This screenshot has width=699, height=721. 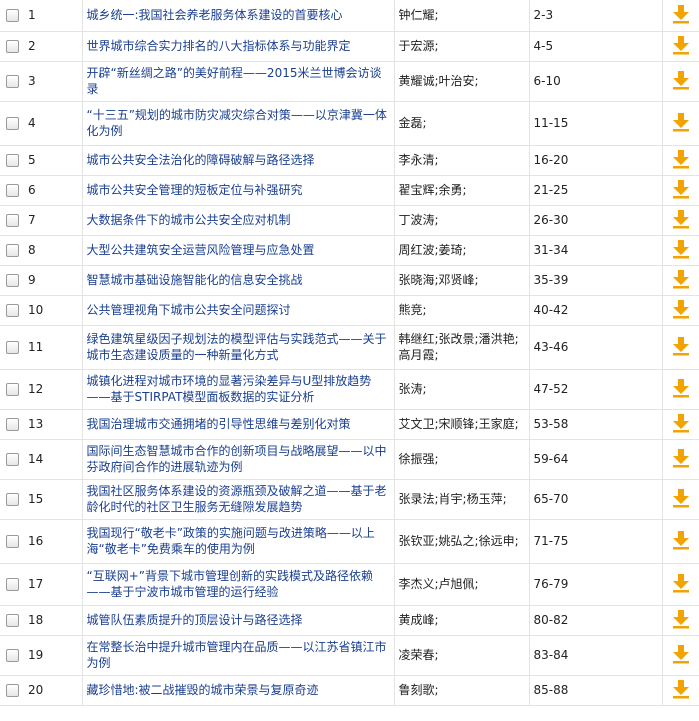 I want to click on title-cell: 藏珍惜地:被二战摧毁的城市荣景与复原奇迹, so click(x=238, y=690).